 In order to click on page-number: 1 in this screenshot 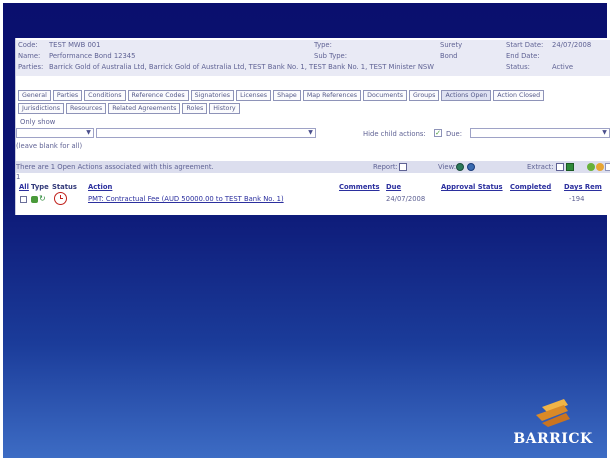, I will do `click(18, 177)`.